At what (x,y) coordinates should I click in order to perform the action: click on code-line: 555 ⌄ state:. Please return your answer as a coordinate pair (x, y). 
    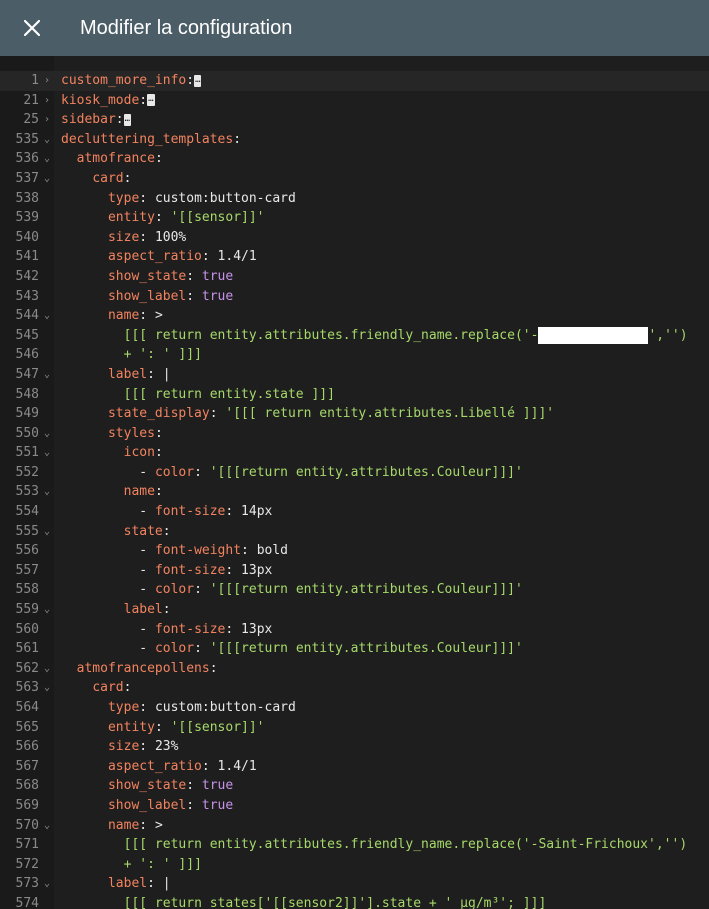
    Looking at the image, I should click on (354, 532).